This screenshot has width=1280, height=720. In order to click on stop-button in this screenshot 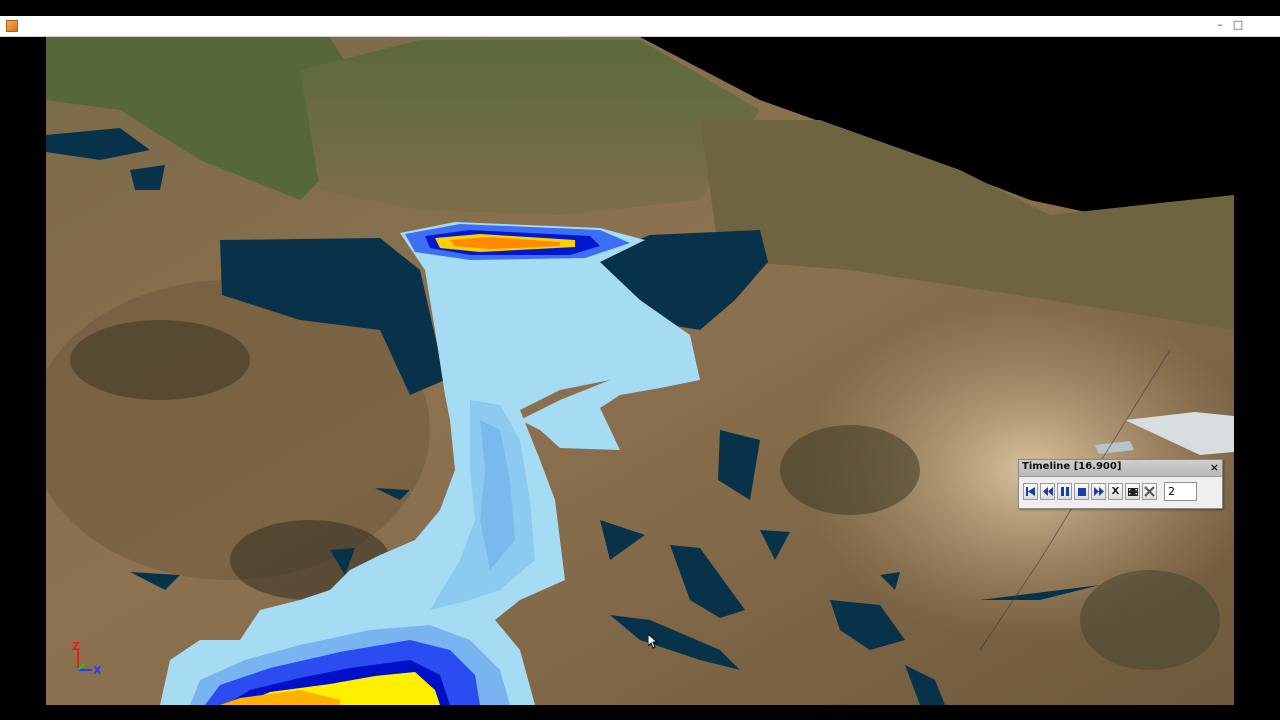, I will do `click(1081, 491)`.